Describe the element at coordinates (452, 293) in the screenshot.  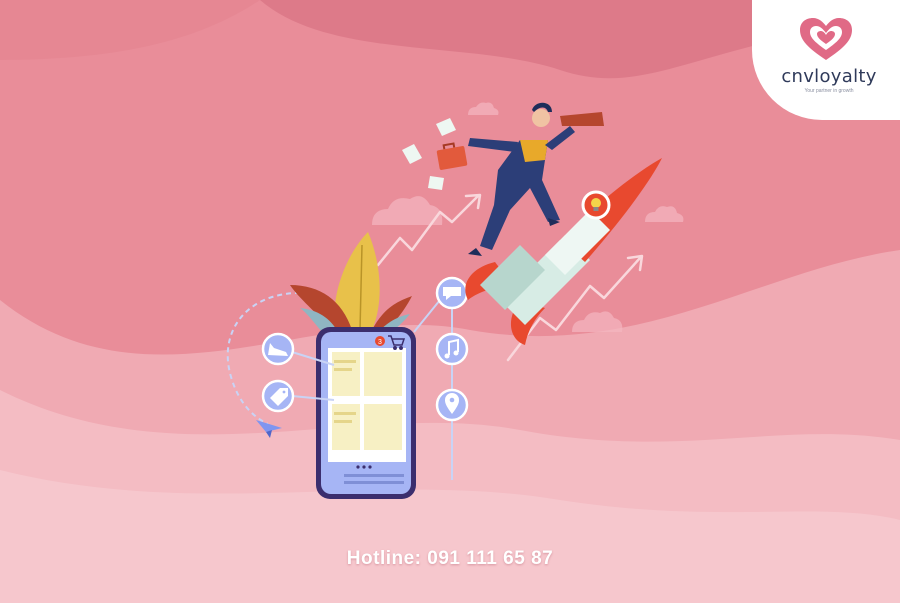
I see `chat-bubble-icon` at that location.